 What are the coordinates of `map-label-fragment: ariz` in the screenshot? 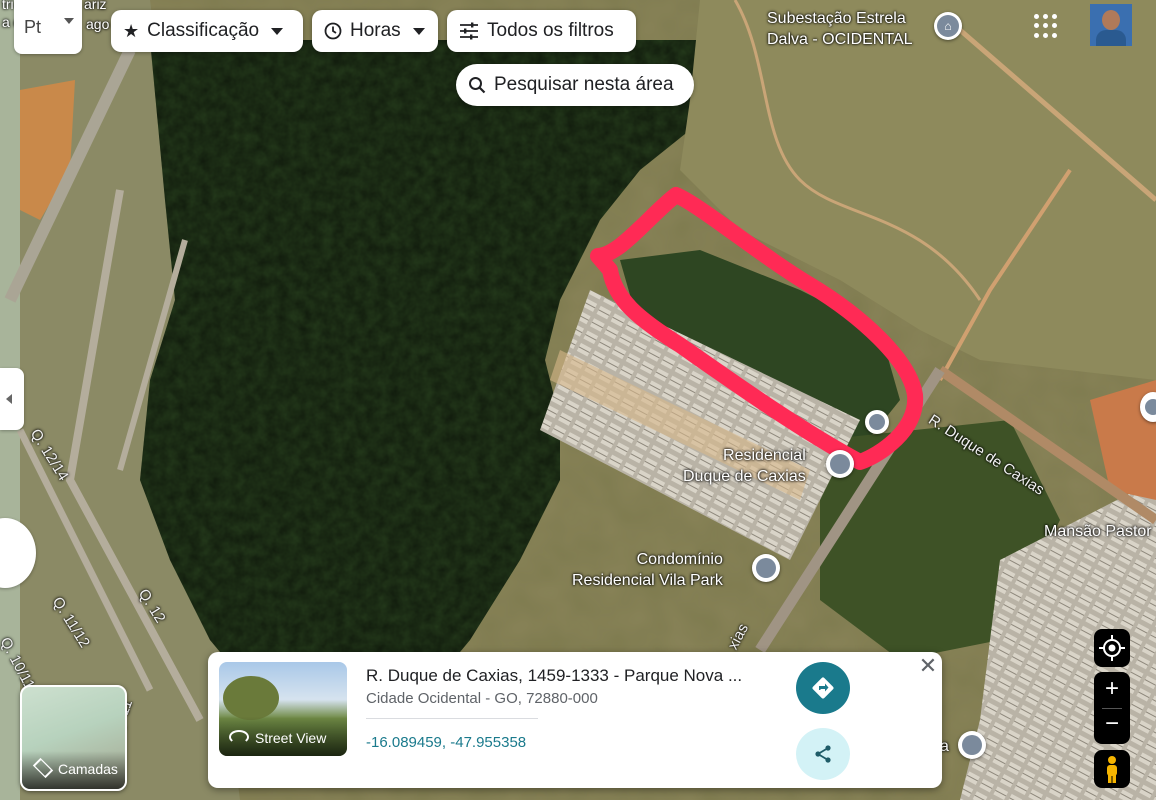 It's located at (95, 6).